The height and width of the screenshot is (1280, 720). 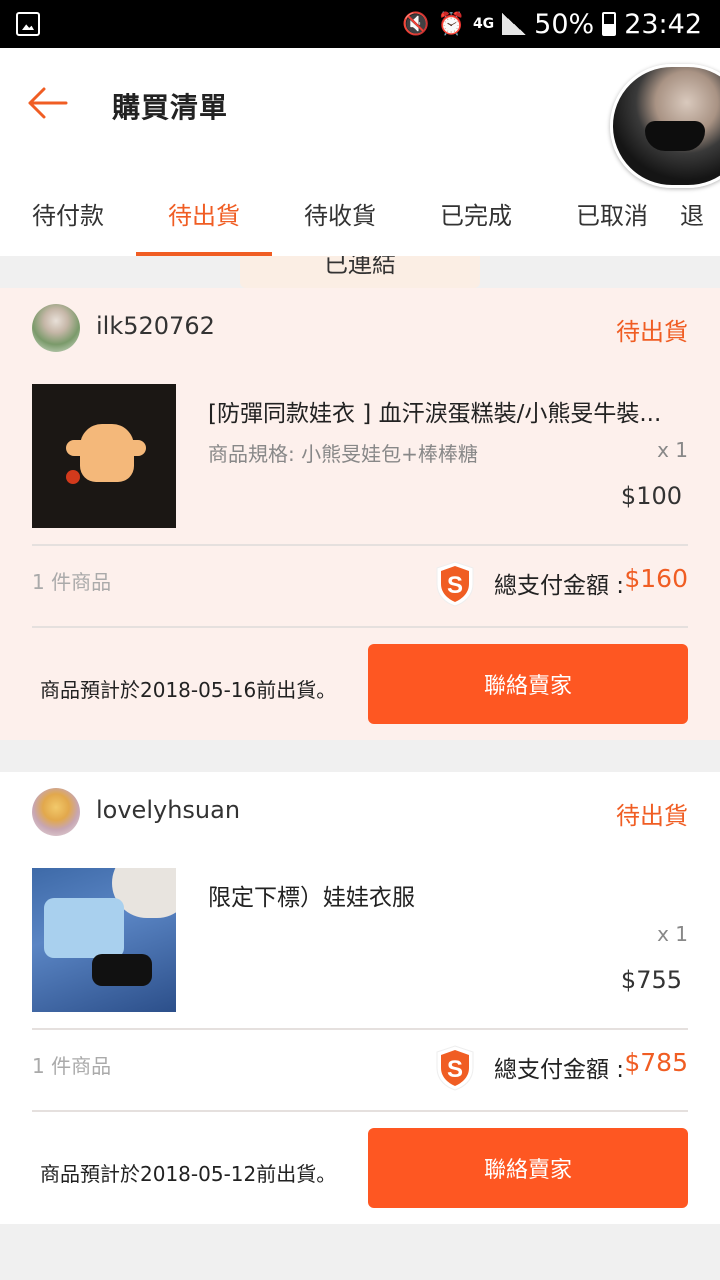 I want to click on alarm-icon: ⏰, so click(x=451, y=24).